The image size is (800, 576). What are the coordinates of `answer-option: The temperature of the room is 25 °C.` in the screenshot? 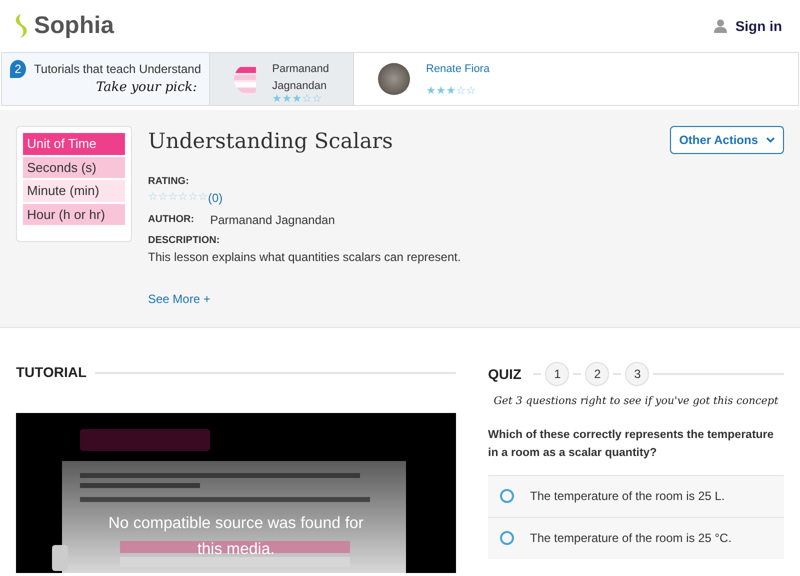 It's located at (636, 537).